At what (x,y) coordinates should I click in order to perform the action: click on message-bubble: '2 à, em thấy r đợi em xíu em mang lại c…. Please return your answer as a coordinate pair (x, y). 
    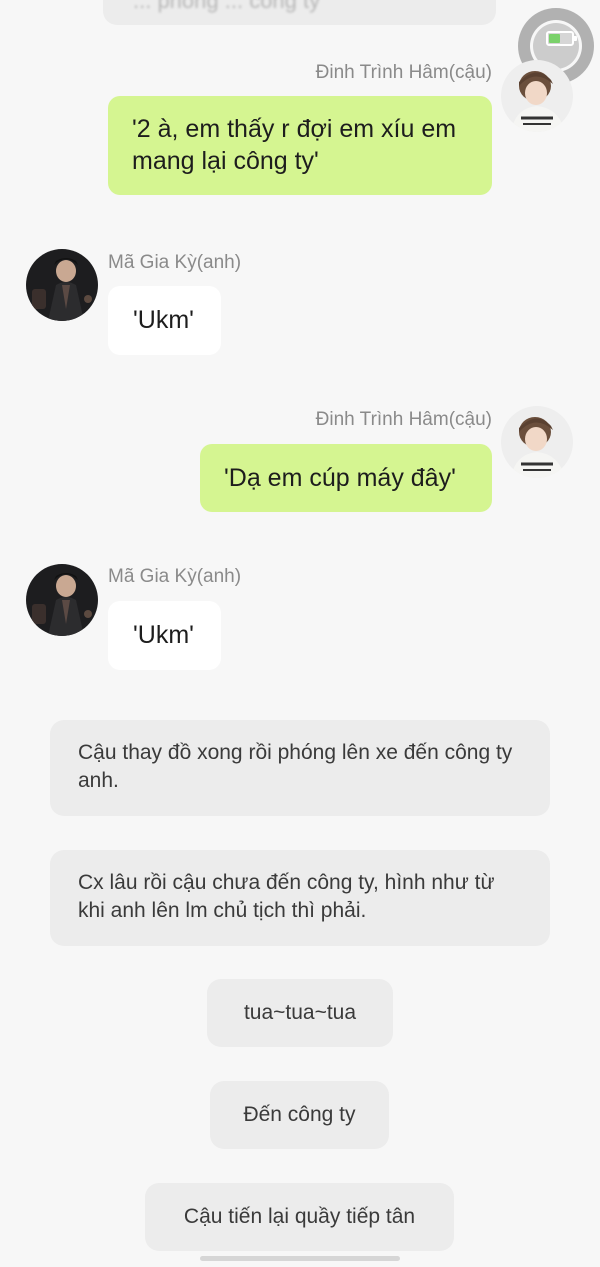
    Looking at the image, I should click on (300, 145).